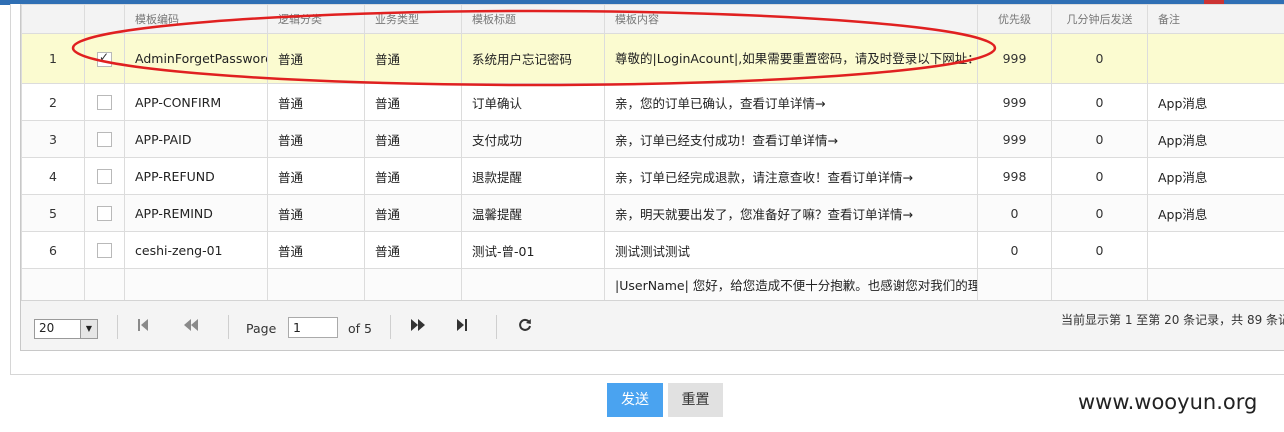 This screenshot has height=432, width=1284. What do you see at coordinates (53, 102) in the screenshot?
I see `row-number: 2` at bounding box center [53, 102].